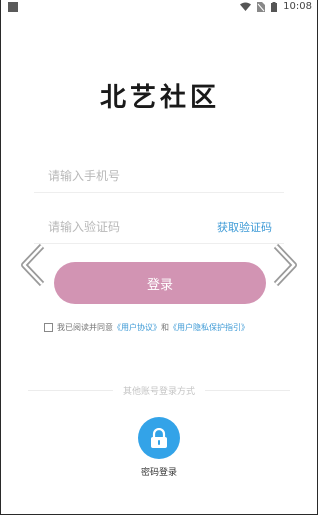  Describe the element at coordinates (70, 390) in the screenshot. I see `divider-line-left` at that location.